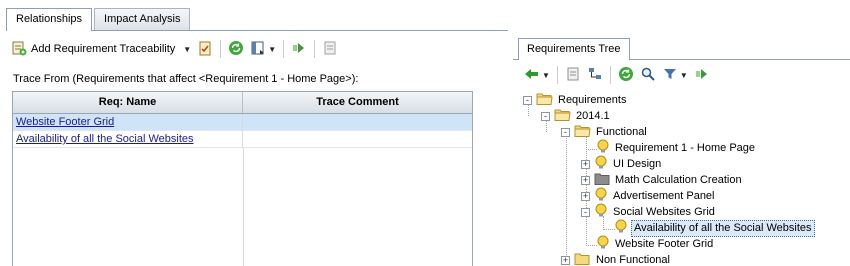 The height and width of the screenshot is (266, 850). Describe the element at coordinates (678, 179) in the screenshot. I see `tree-node-label: Math Calculation Creation` at that location.